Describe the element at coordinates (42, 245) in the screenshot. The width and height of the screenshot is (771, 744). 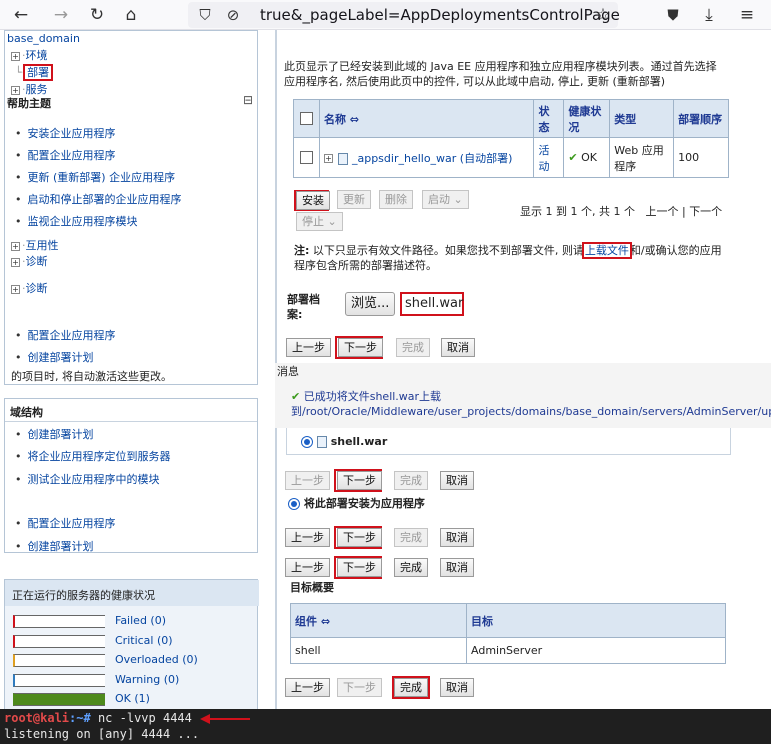
I see `tree-item-interop-label: 互用性` at that location.